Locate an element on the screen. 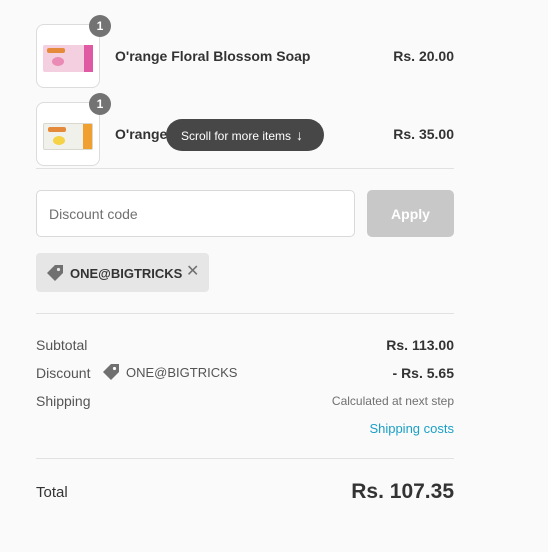  total-label: Total is located at coordinates (52, 492).